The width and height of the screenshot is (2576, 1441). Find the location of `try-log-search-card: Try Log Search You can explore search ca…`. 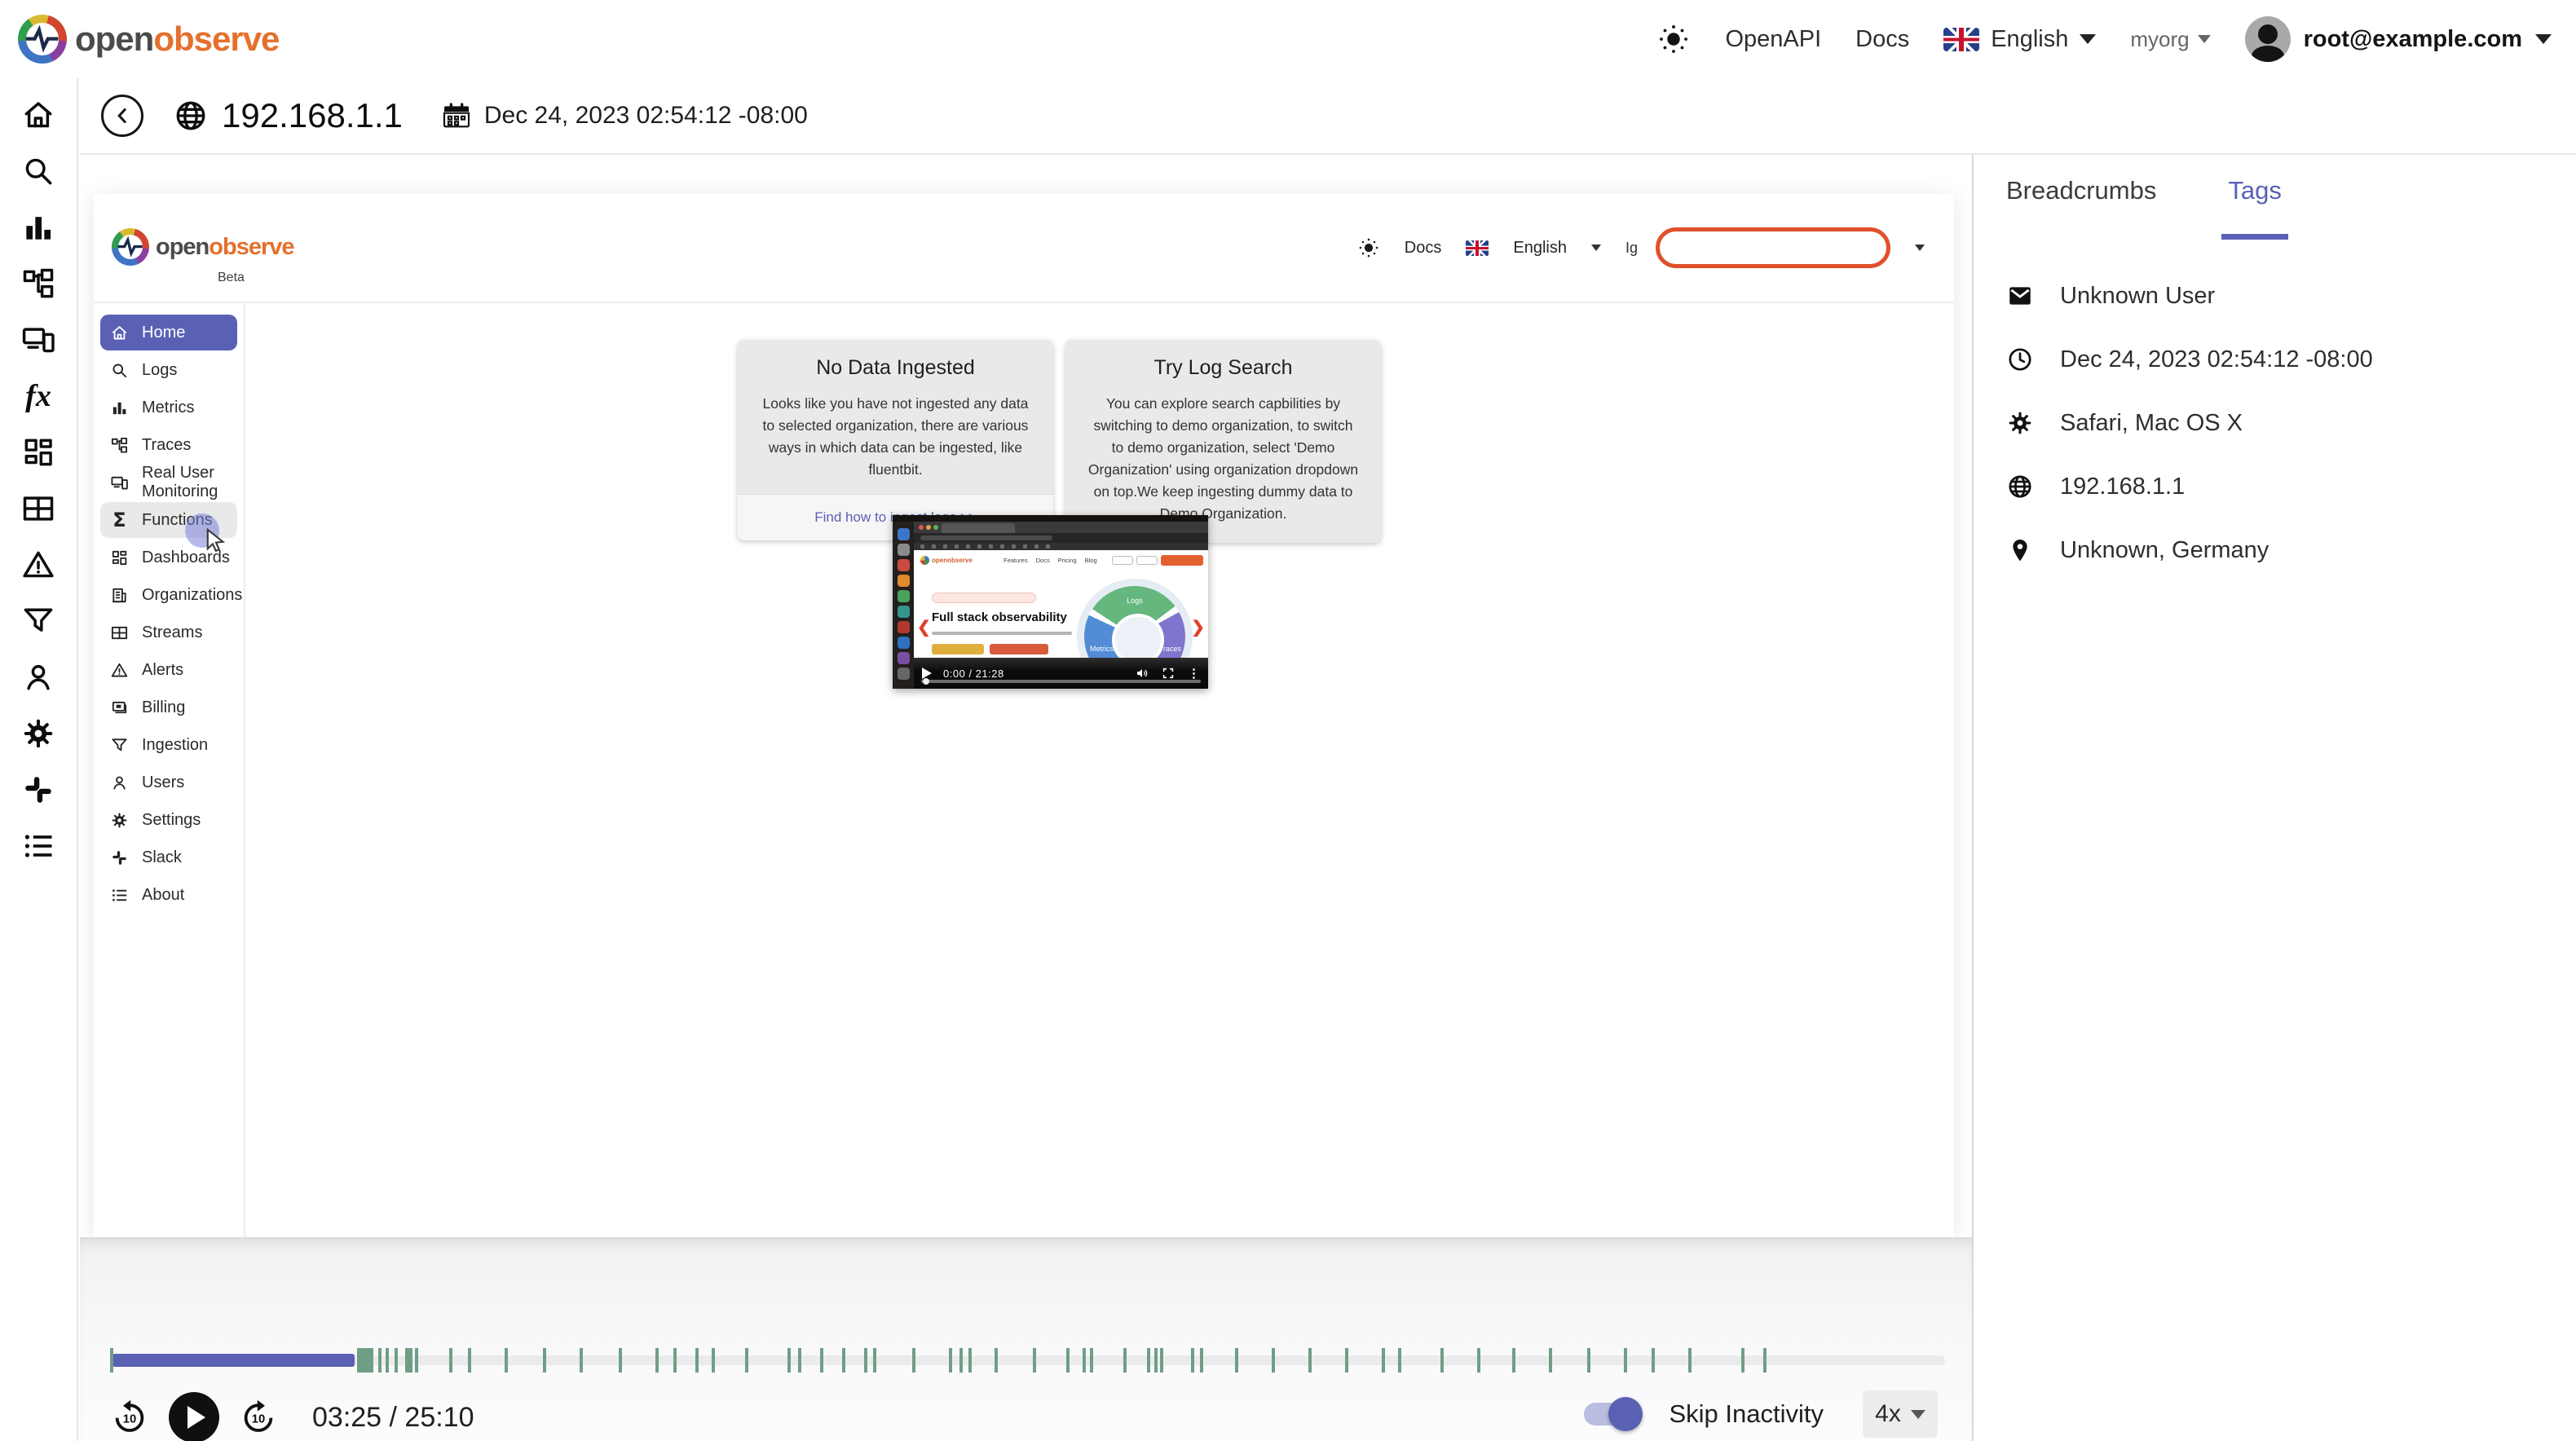

try-log-search-card: Try Log Search You can explore search ca… is located at coordinates (1223, 441).